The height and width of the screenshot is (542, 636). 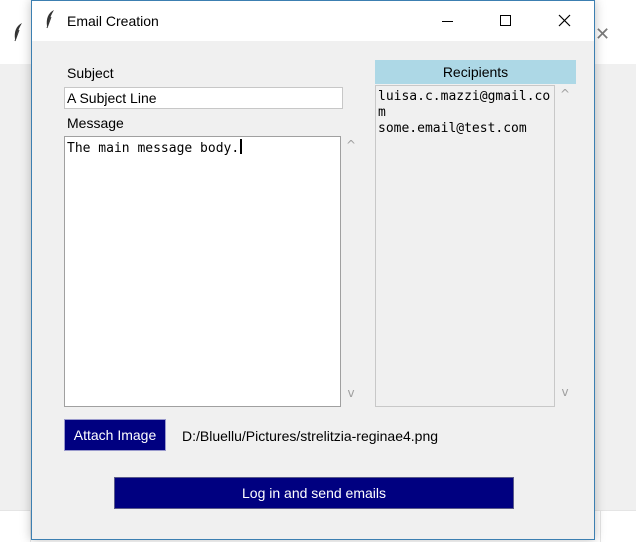 I want to click on close-button, so click(x=565, y=21).